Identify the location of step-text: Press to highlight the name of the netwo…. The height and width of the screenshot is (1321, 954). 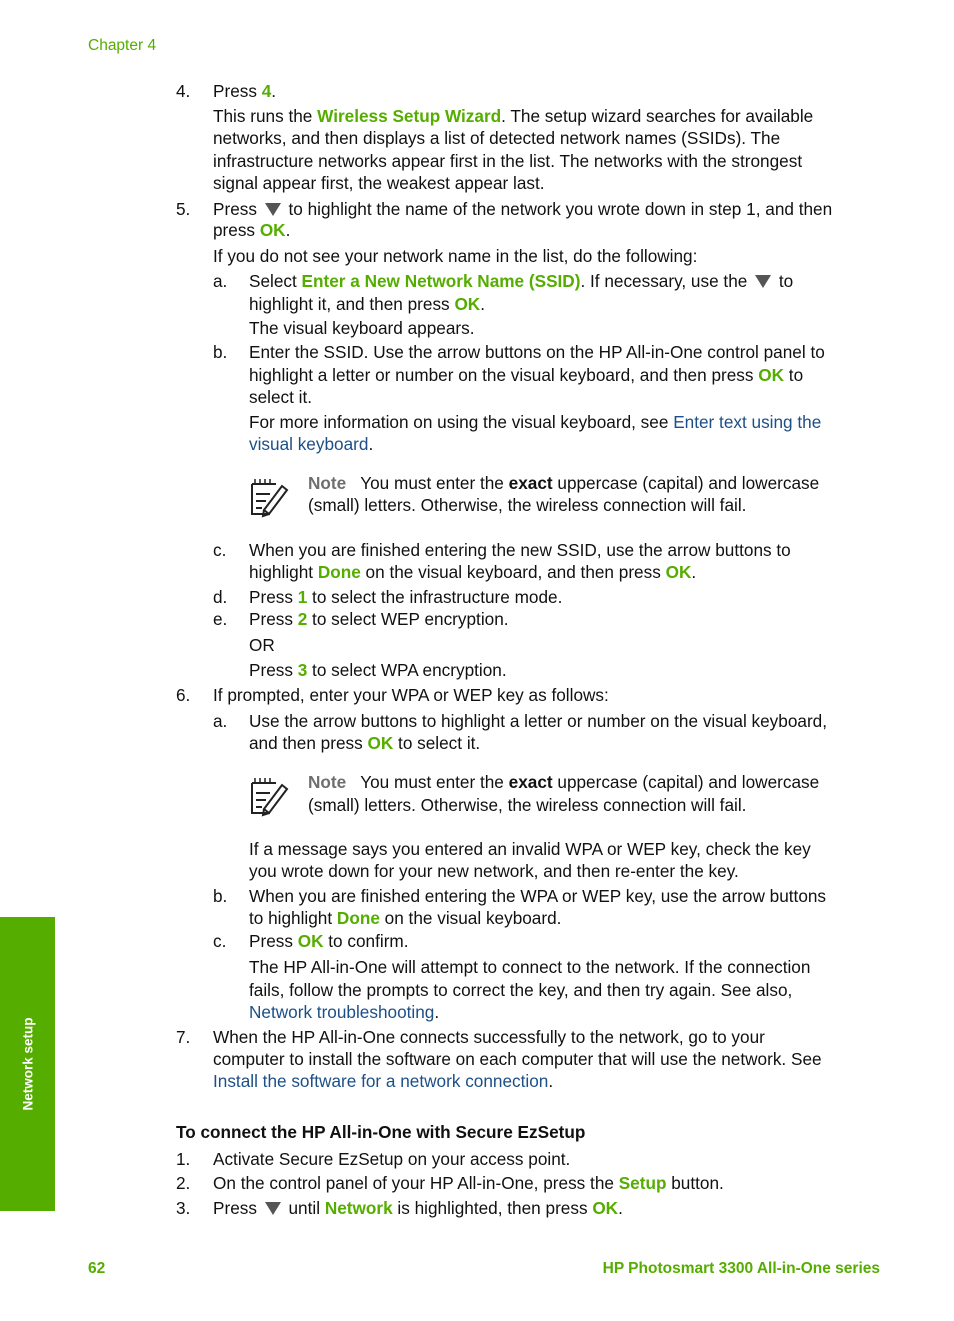
(522, 209).